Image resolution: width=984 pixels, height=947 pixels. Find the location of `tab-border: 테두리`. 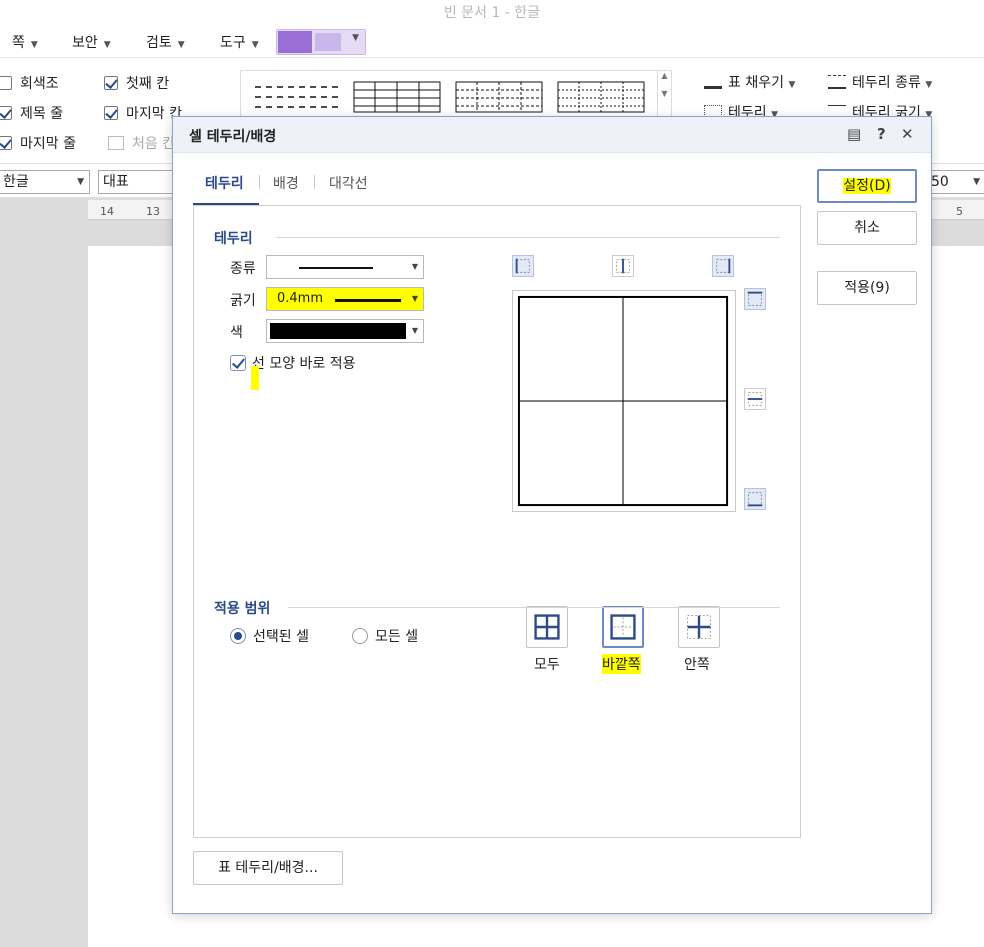

tab-border: 테두리 is located at coordinates (224, 183).